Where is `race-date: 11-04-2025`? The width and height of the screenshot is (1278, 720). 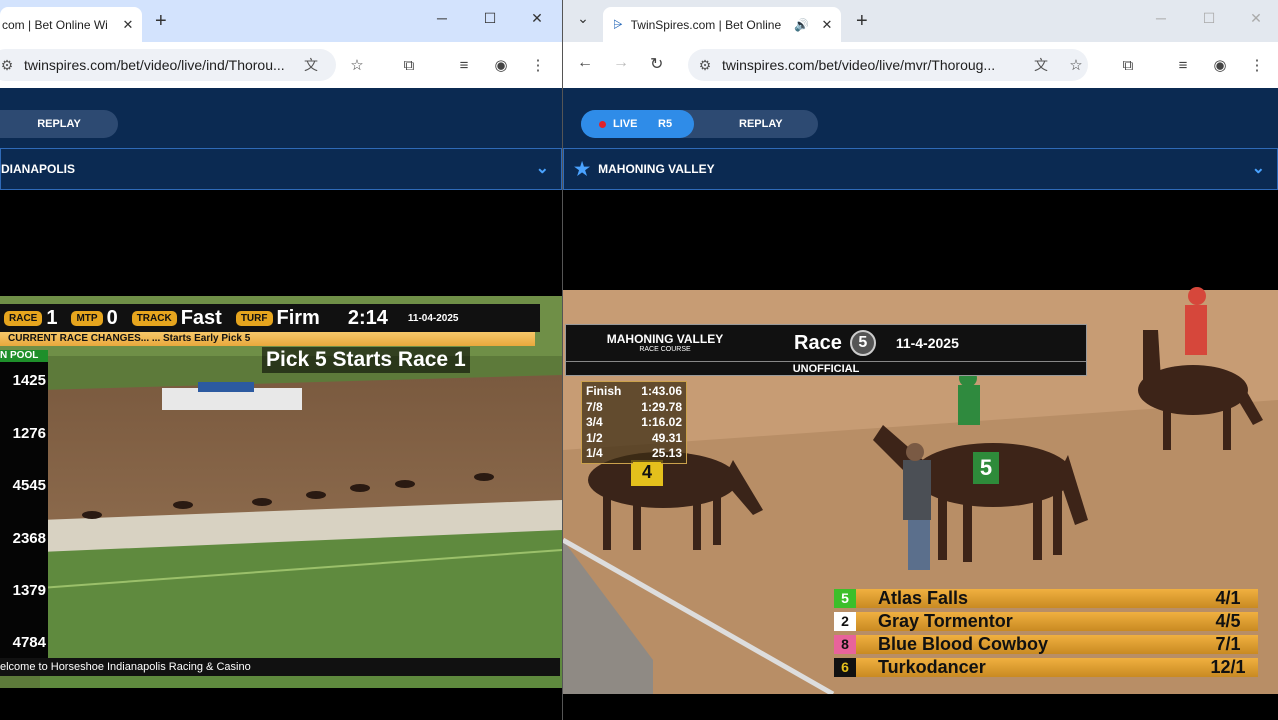 race-date: 11-04-2025 is located at coordinates (433, 318).